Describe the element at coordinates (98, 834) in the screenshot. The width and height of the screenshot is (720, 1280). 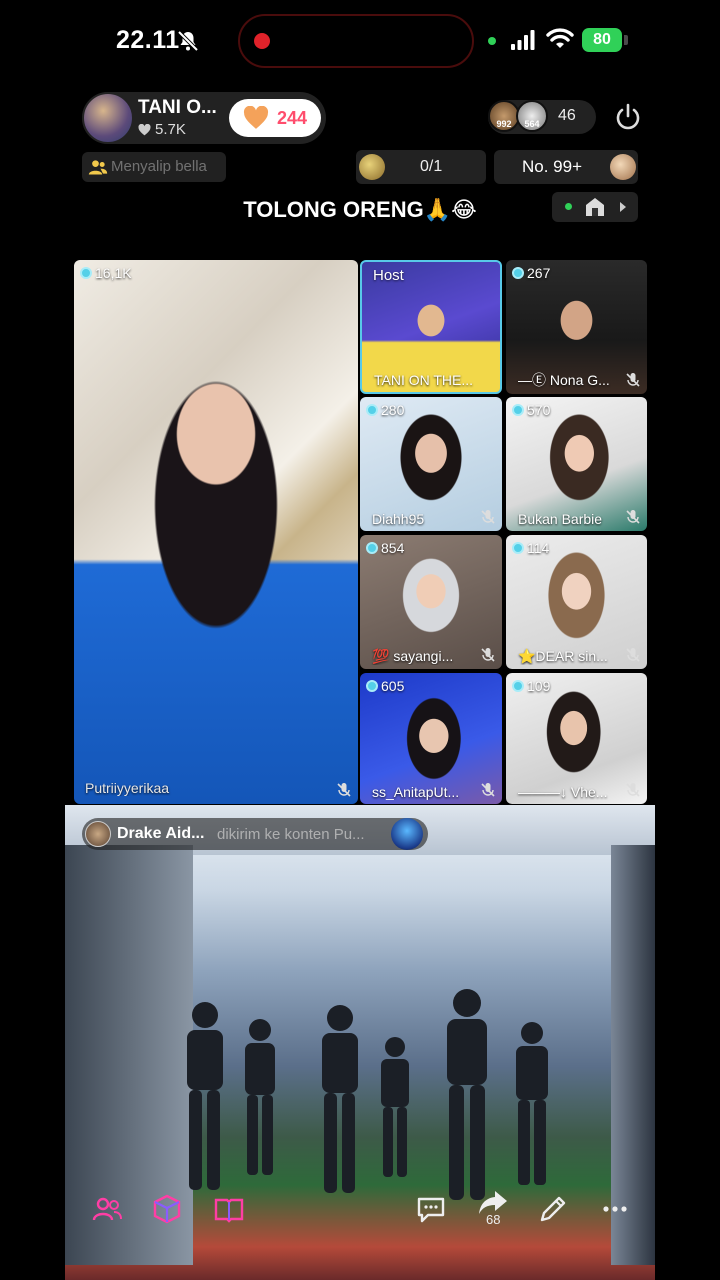
I see `comment-avatar` at that location.